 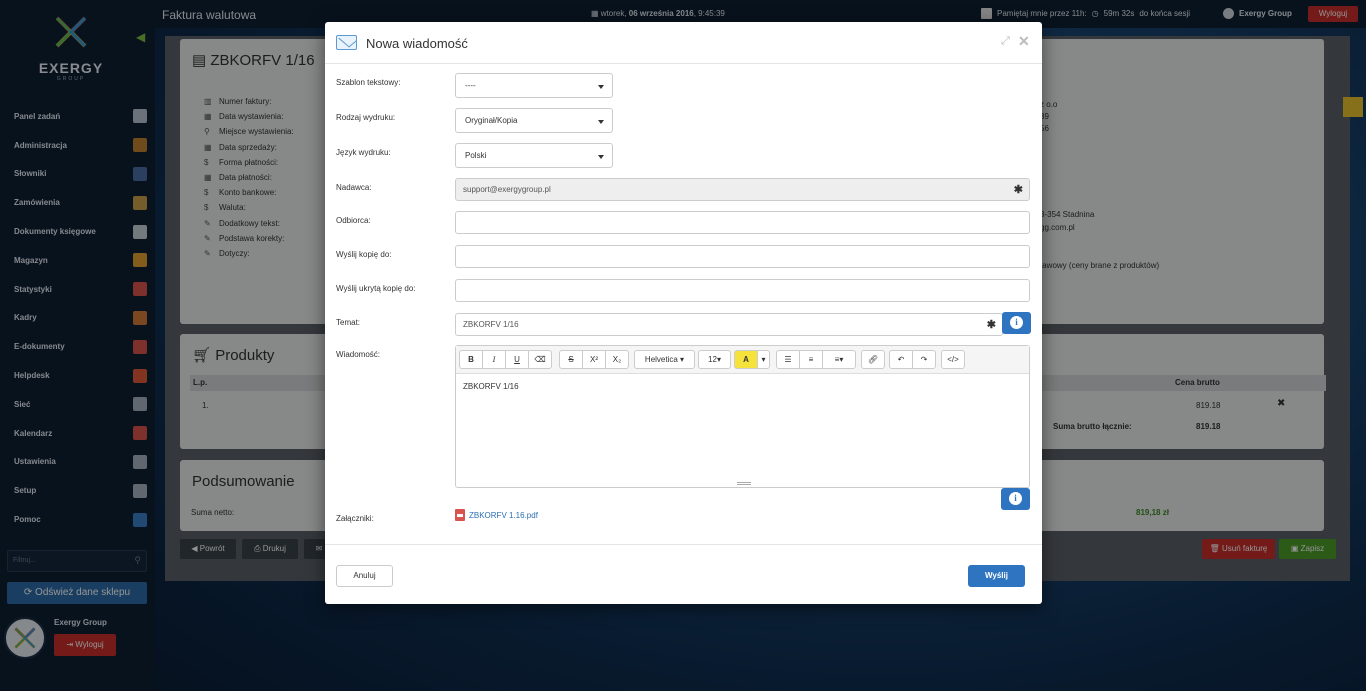 I want to click on highlight-color-button: A, so click(x=746, y=359).